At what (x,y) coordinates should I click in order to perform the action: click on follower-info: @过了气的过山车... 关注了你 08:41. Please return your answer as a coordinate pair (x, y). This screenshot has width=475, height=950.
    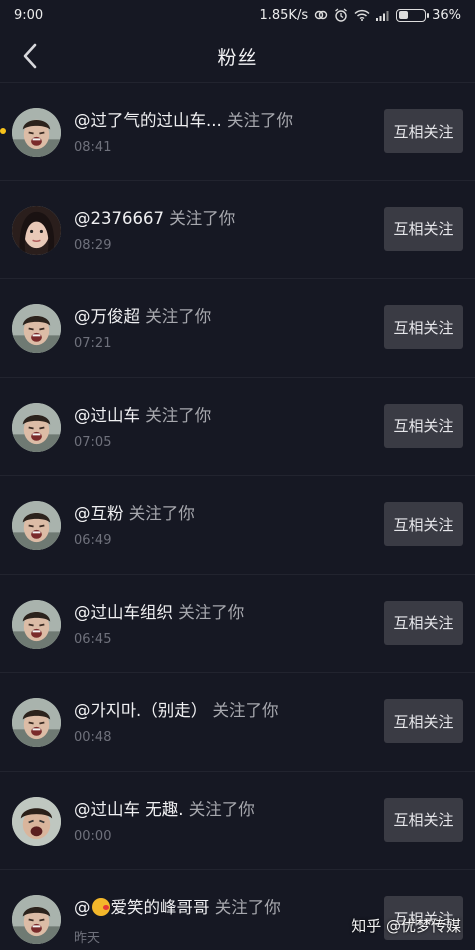
    Looking at the image, I should click on (224, 131).